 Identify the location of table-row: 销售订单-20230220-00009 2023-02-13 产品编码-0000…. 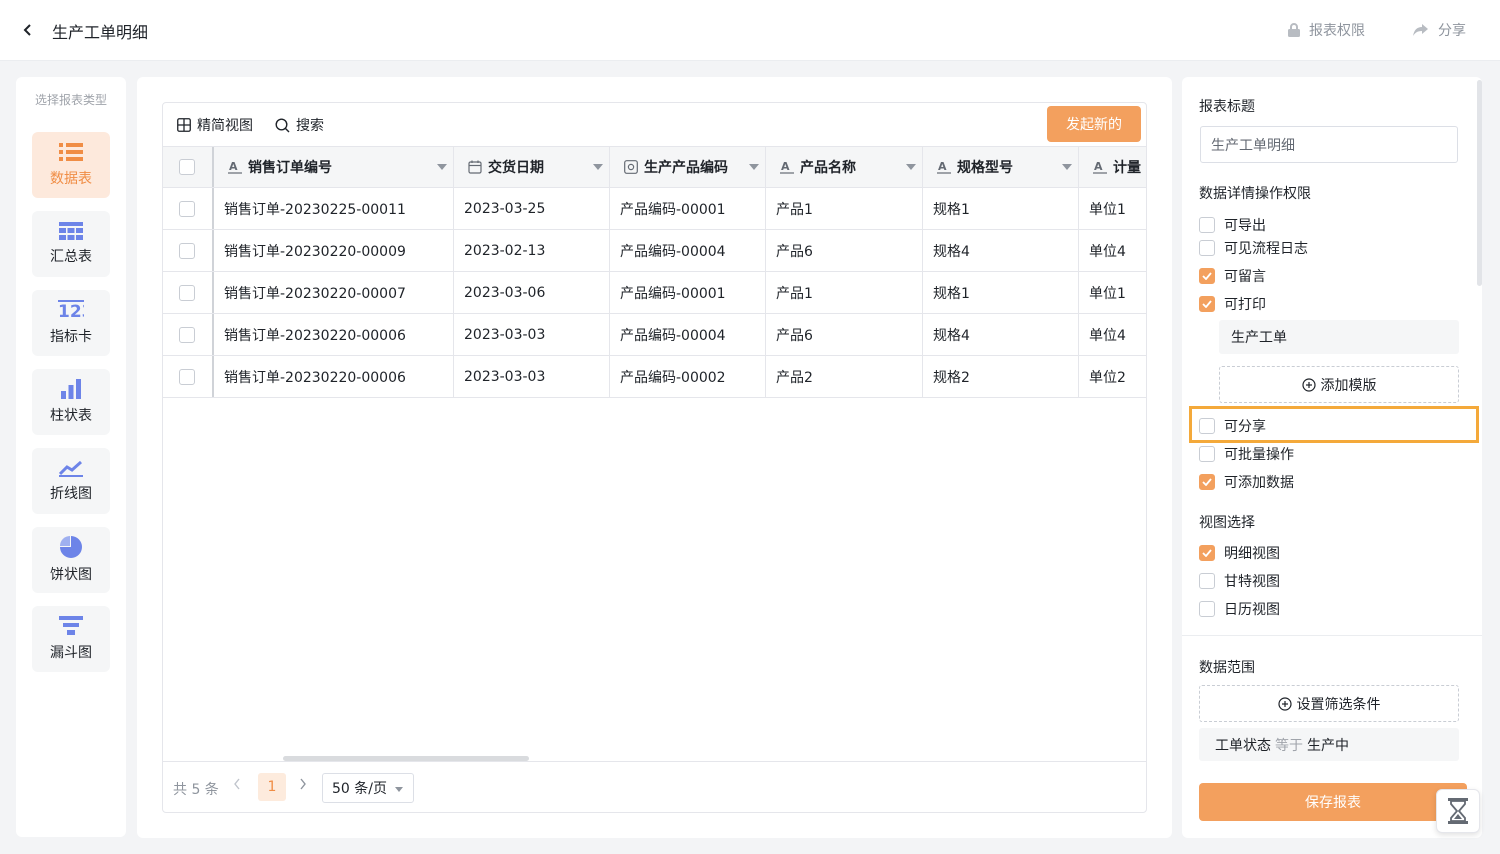
(654, 251).